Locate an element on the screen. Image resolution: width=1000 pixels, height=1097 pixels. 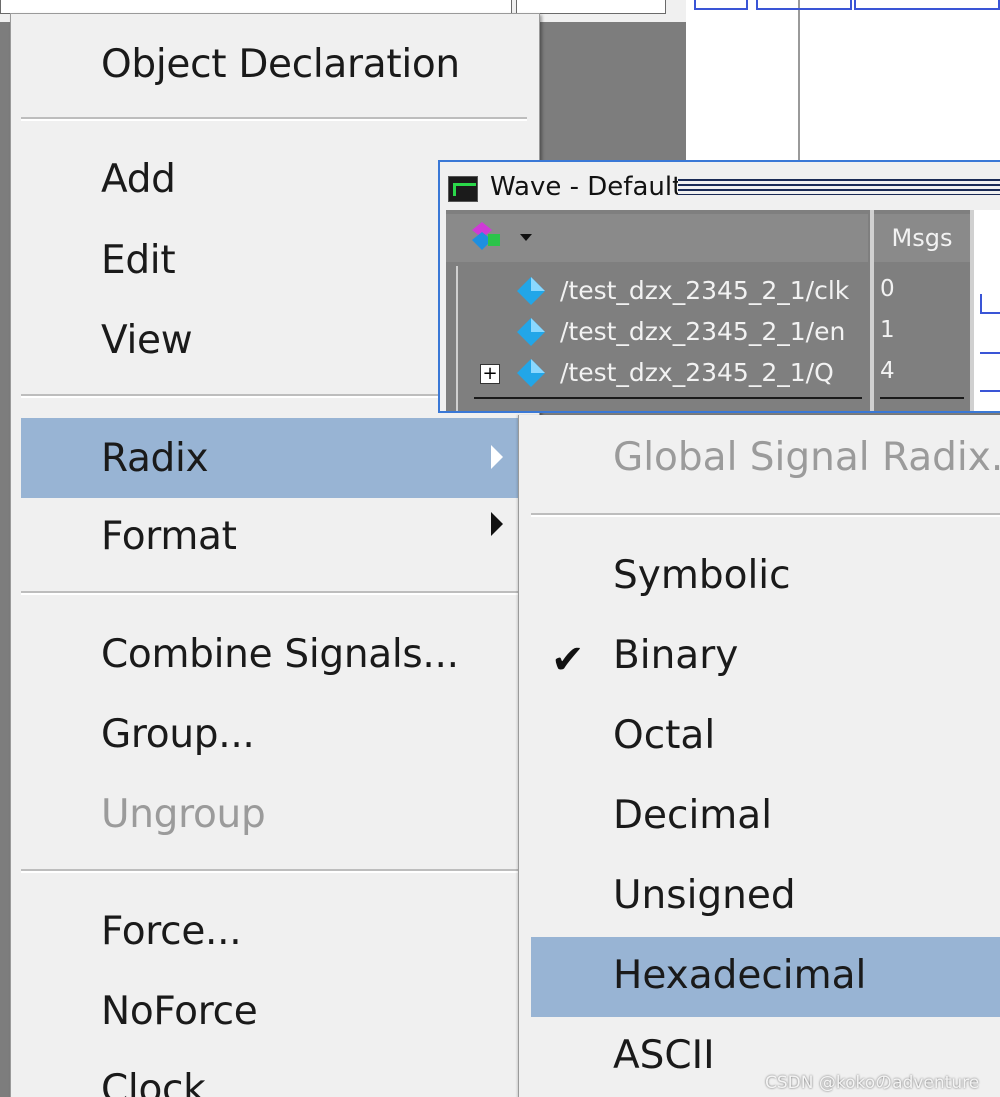
submenu-item-decimal: Decimal is located at coordinates (765, 819).